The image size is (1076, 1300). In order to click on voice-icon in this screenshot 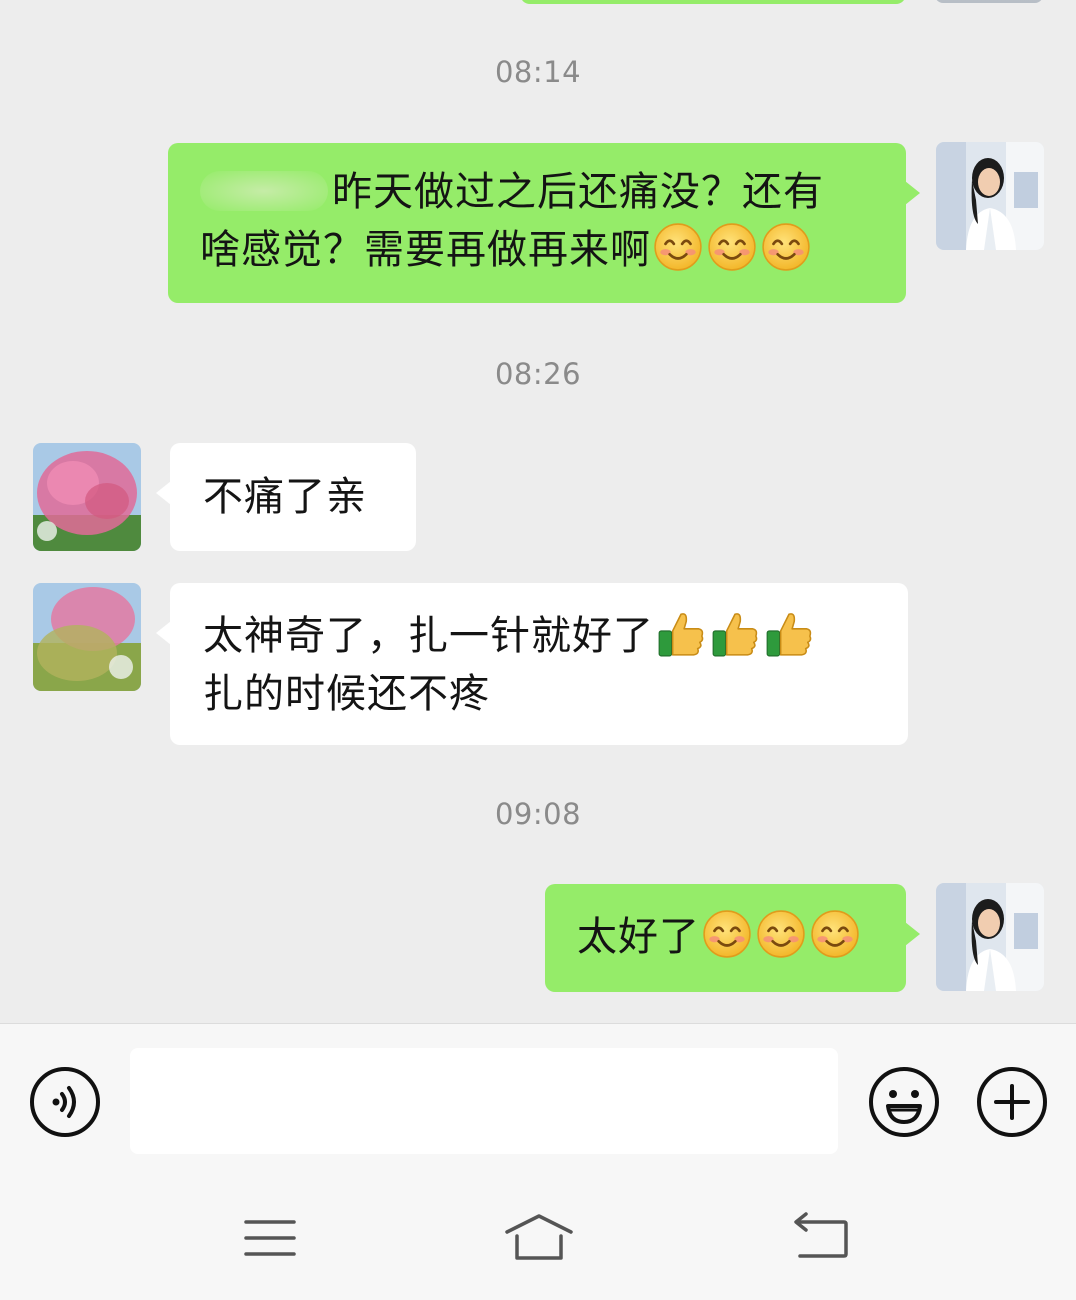, I will do `click(65, 1102)`.